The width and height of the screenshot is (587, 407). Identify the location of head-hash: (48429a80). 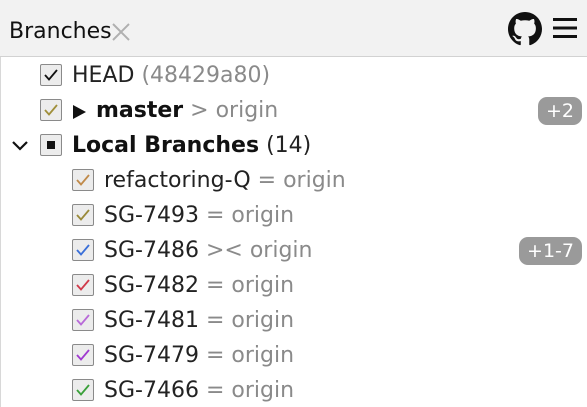
(206, 75).